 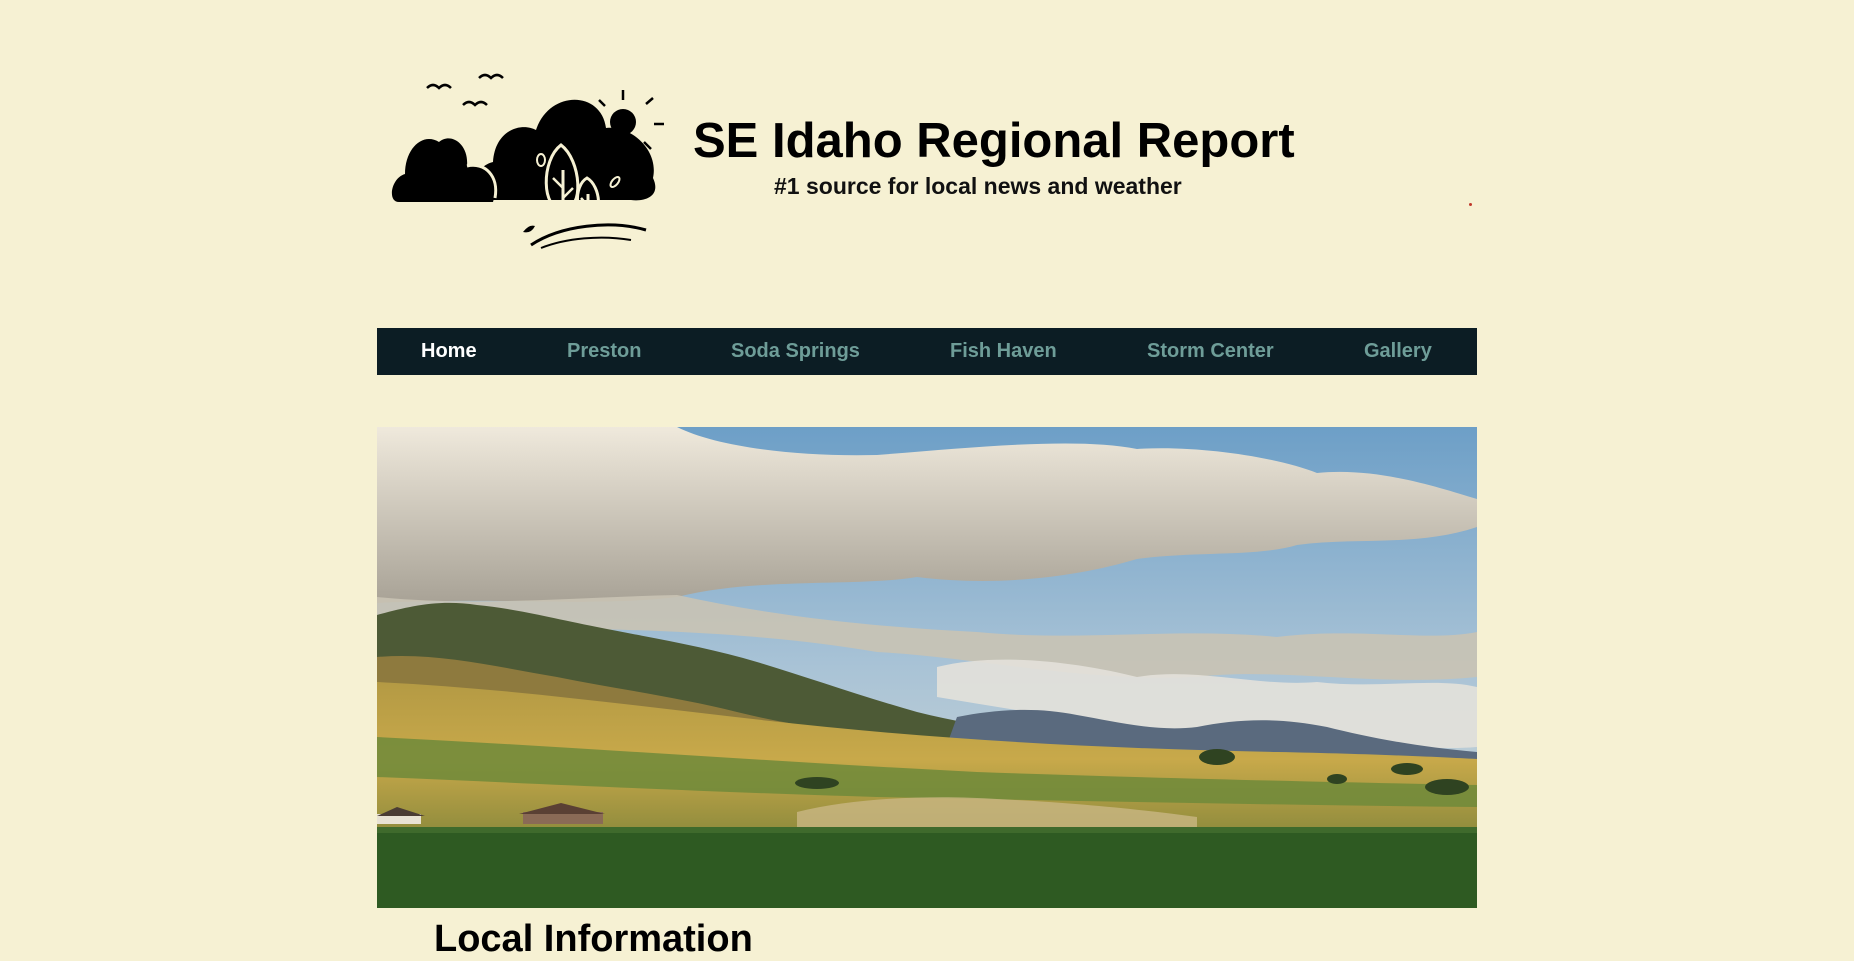 What do you see at coordinates (994, 141) in the screenshot?
I see `site-title: SE Idaho Regional Report` at bounding box center [994, 141].